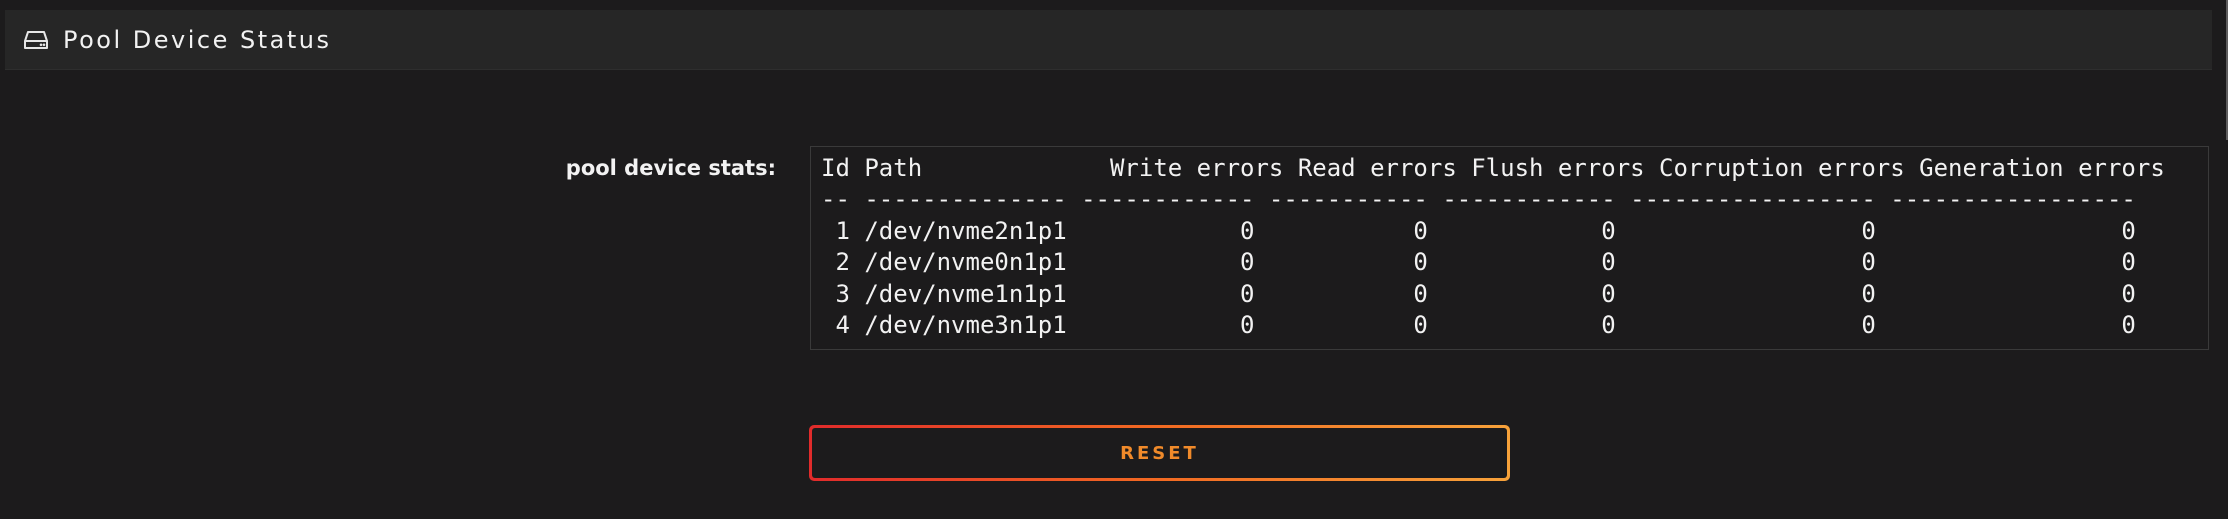  Describe the element at coordinates (36, 40) in the screenshot. I see `hard-drive-icon` at that location.